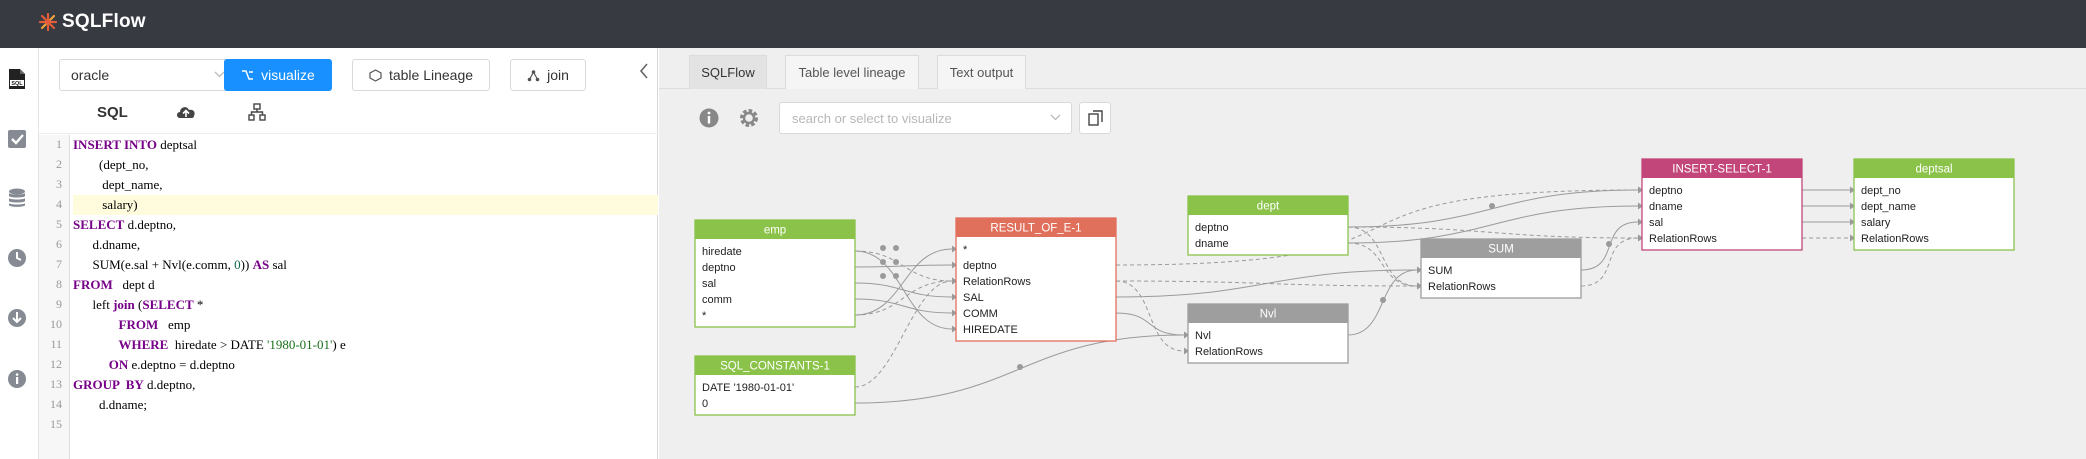  What do you see at coordinates (925, 118) in the screenshot?
I see `search-select: search or select to visualize` at bounding box center [925, 118].